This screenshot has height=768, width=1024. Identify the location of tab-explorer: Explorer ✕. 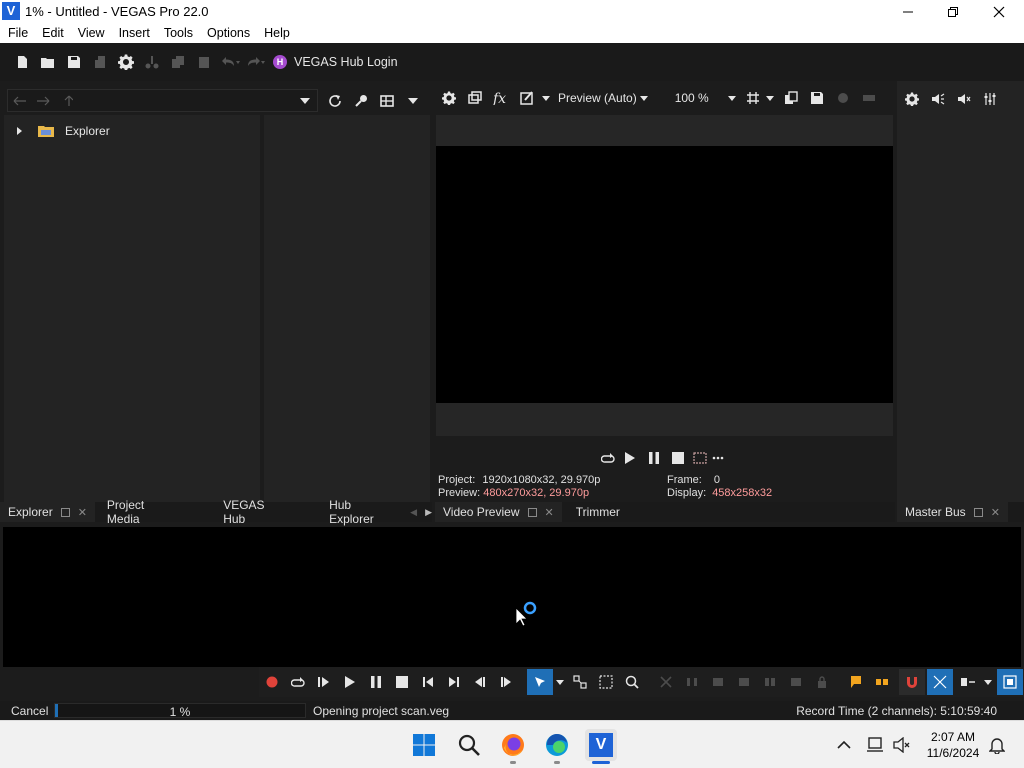
(47, 512).